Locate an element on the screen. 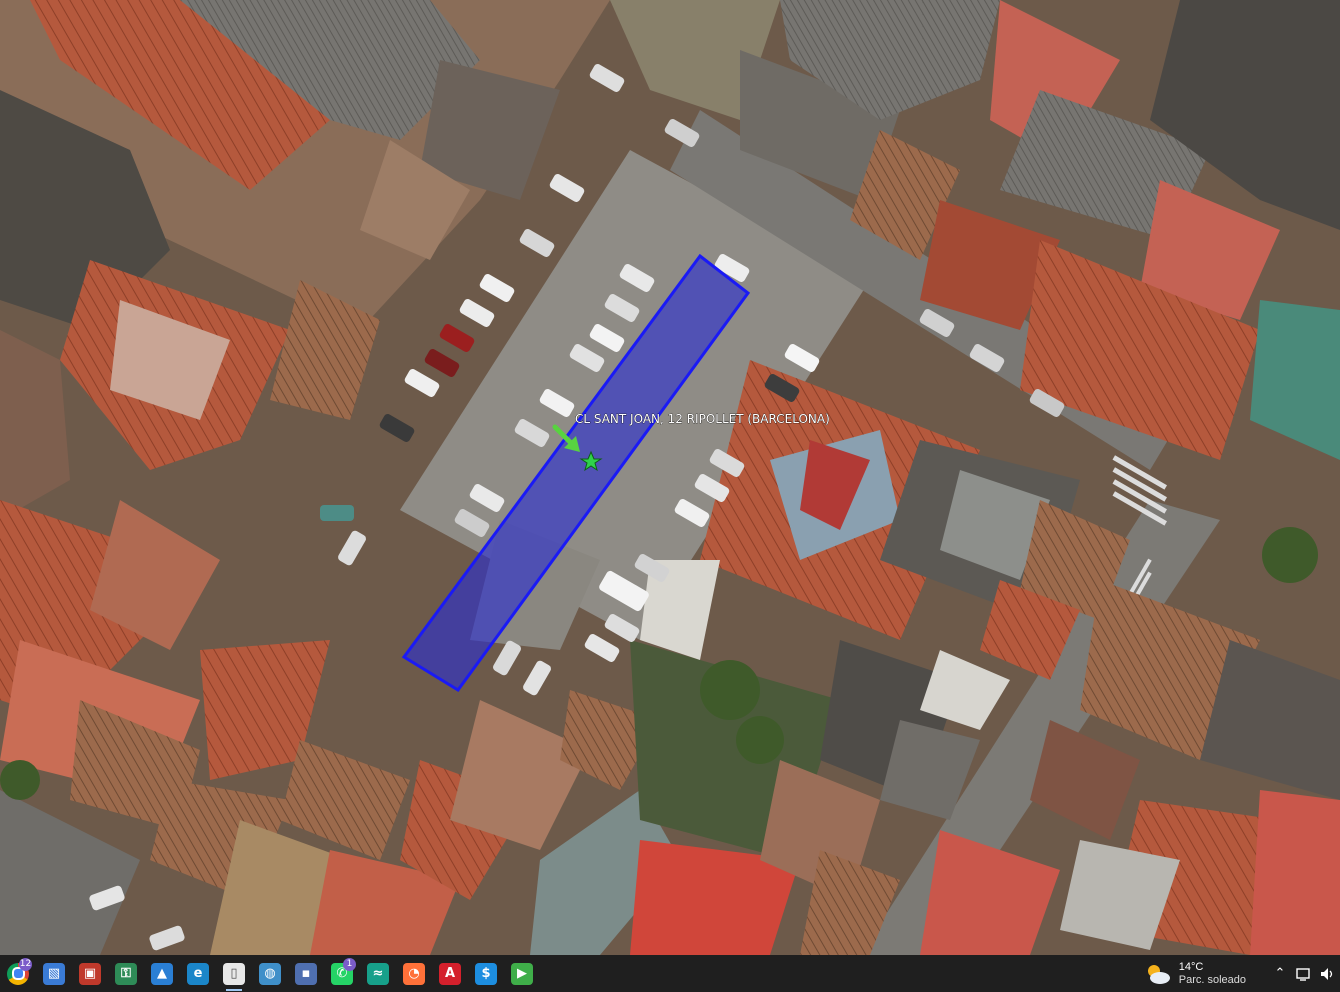 Image resolution: width=1340 pixels, height=992 pixels. gallery-icon: ▲ is located at coordinates (162, 973).